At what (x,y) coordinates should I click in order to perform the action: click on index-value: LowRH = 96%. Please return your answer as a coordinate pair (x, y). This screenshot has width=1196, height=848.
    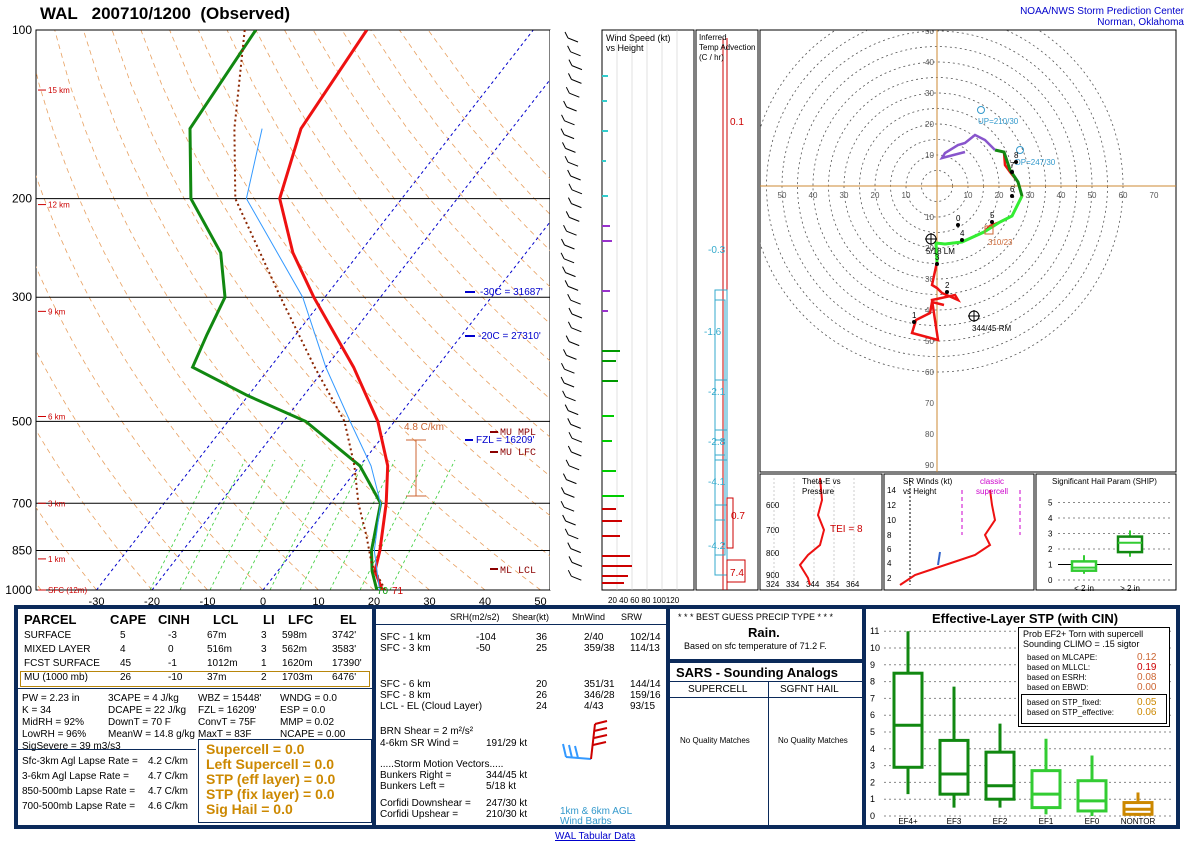
    Looking at the image, I should click on (54, 734).